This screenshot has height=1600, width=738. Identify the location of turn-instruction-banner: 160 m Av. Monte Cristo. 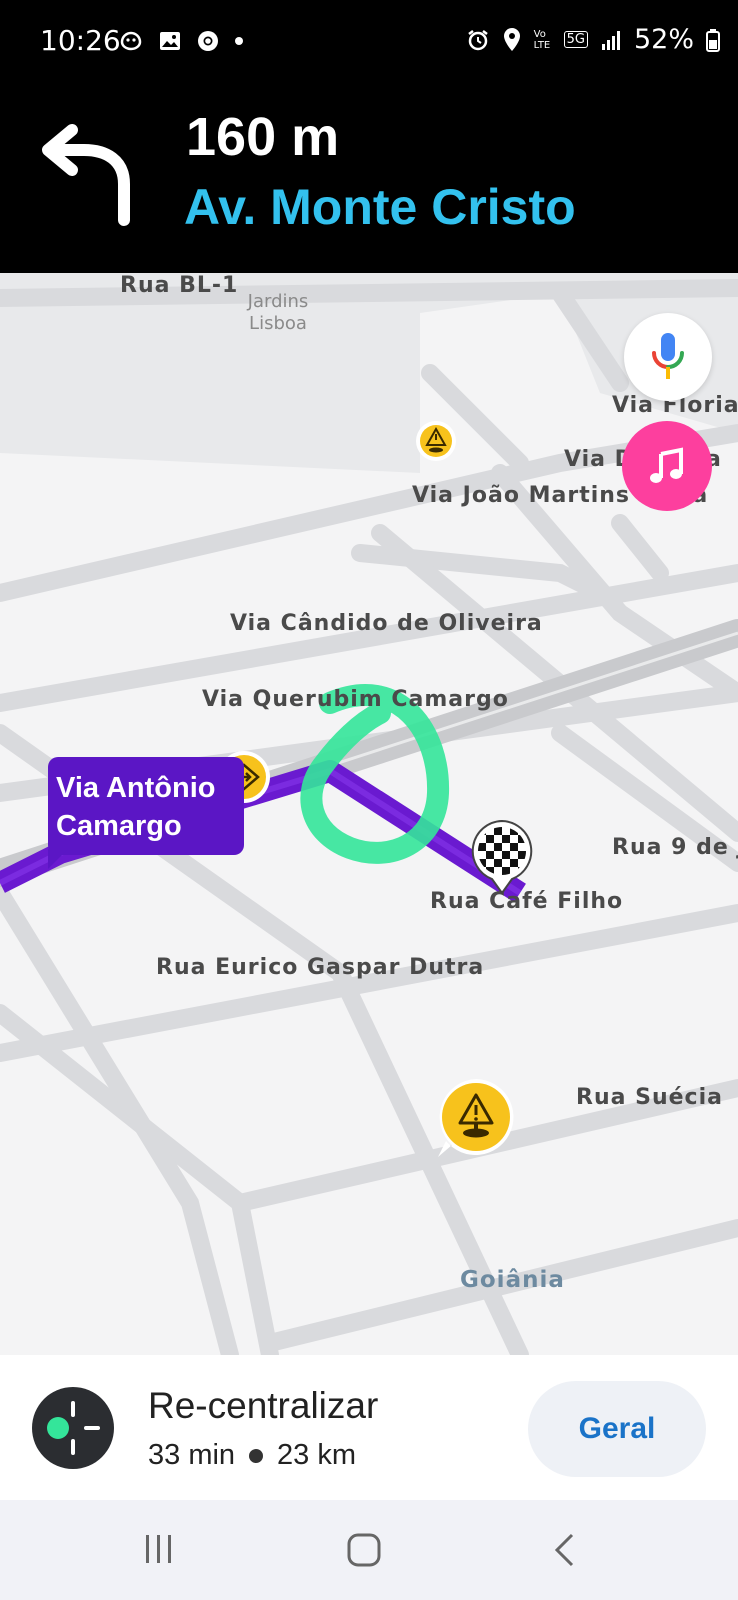
(369, 180).